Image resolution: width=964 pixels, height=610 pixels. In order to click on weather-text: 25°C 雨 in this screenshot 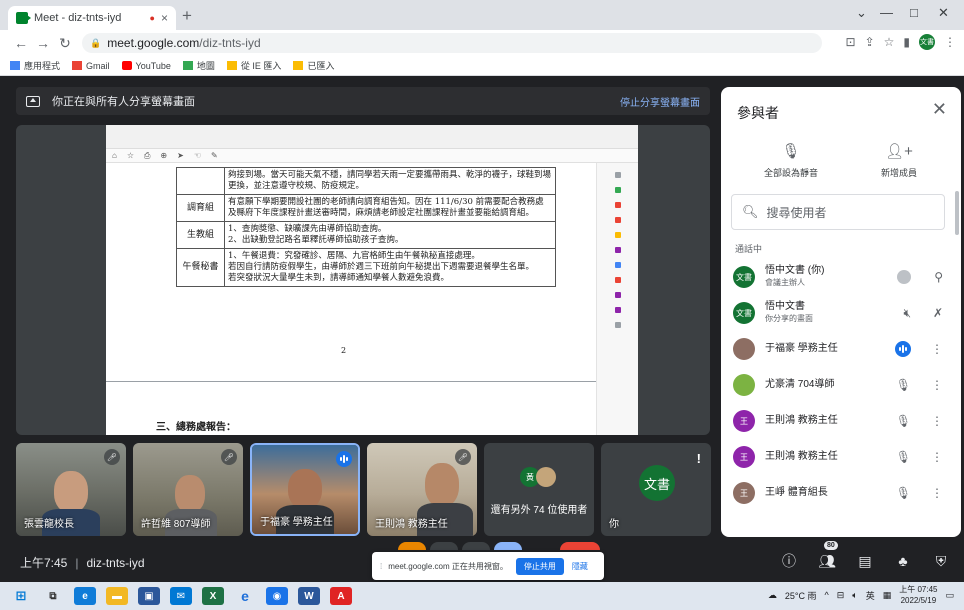, I will do `click(801, 595)`.